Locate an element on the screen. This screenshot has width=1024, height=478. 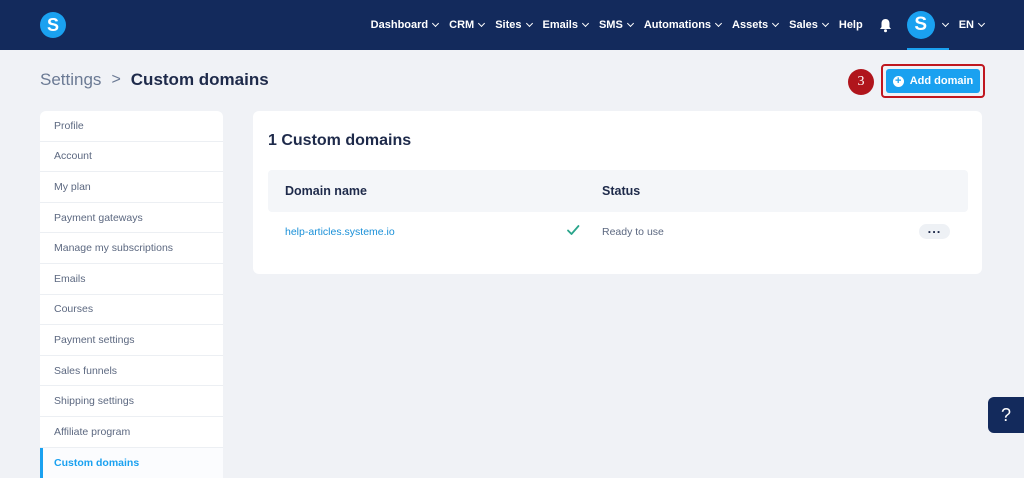
add-domain-button: + Add domain is located at coordinates (933, 81).